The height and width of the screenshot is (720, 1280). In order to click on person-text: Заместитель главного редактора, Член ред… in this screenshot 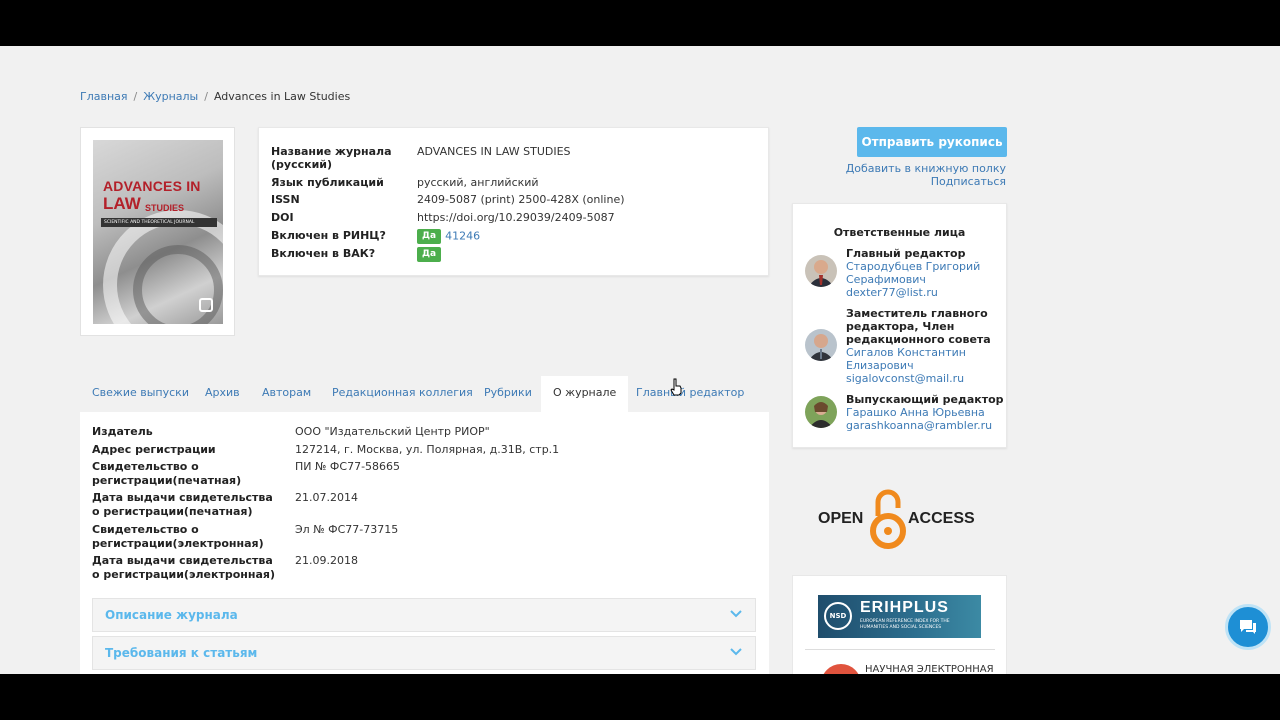, I will do `click(925, 346)`.